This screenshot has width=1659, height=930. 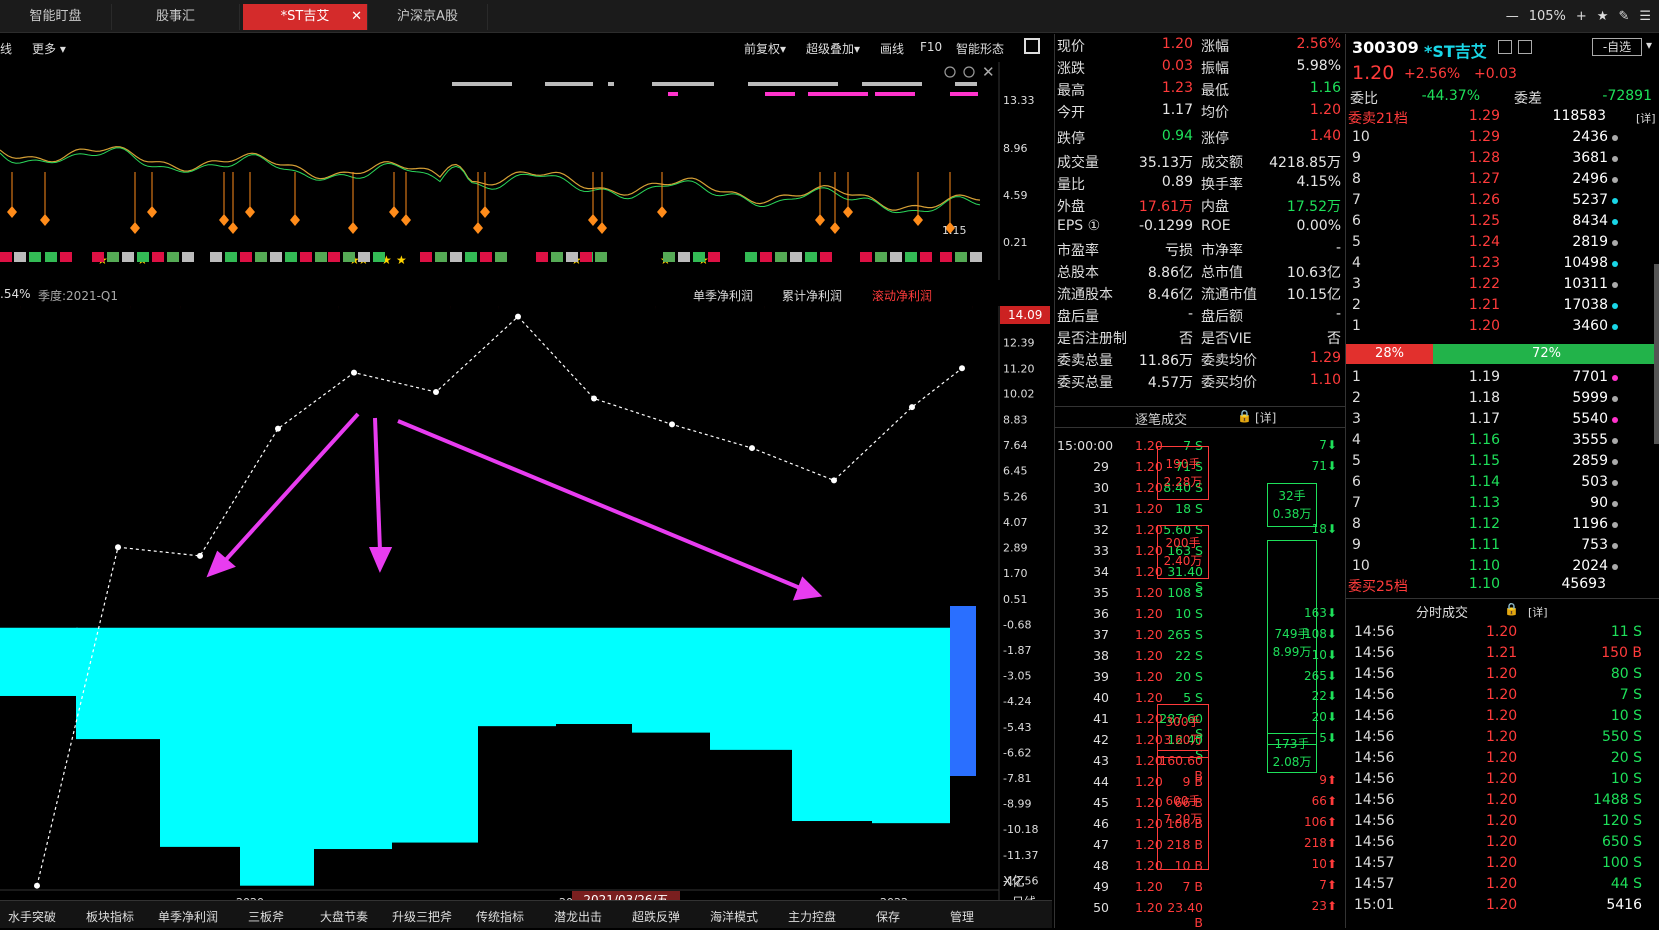 I want to click on indicator-tab: 潜龙出击, so click(x=578, y=916).